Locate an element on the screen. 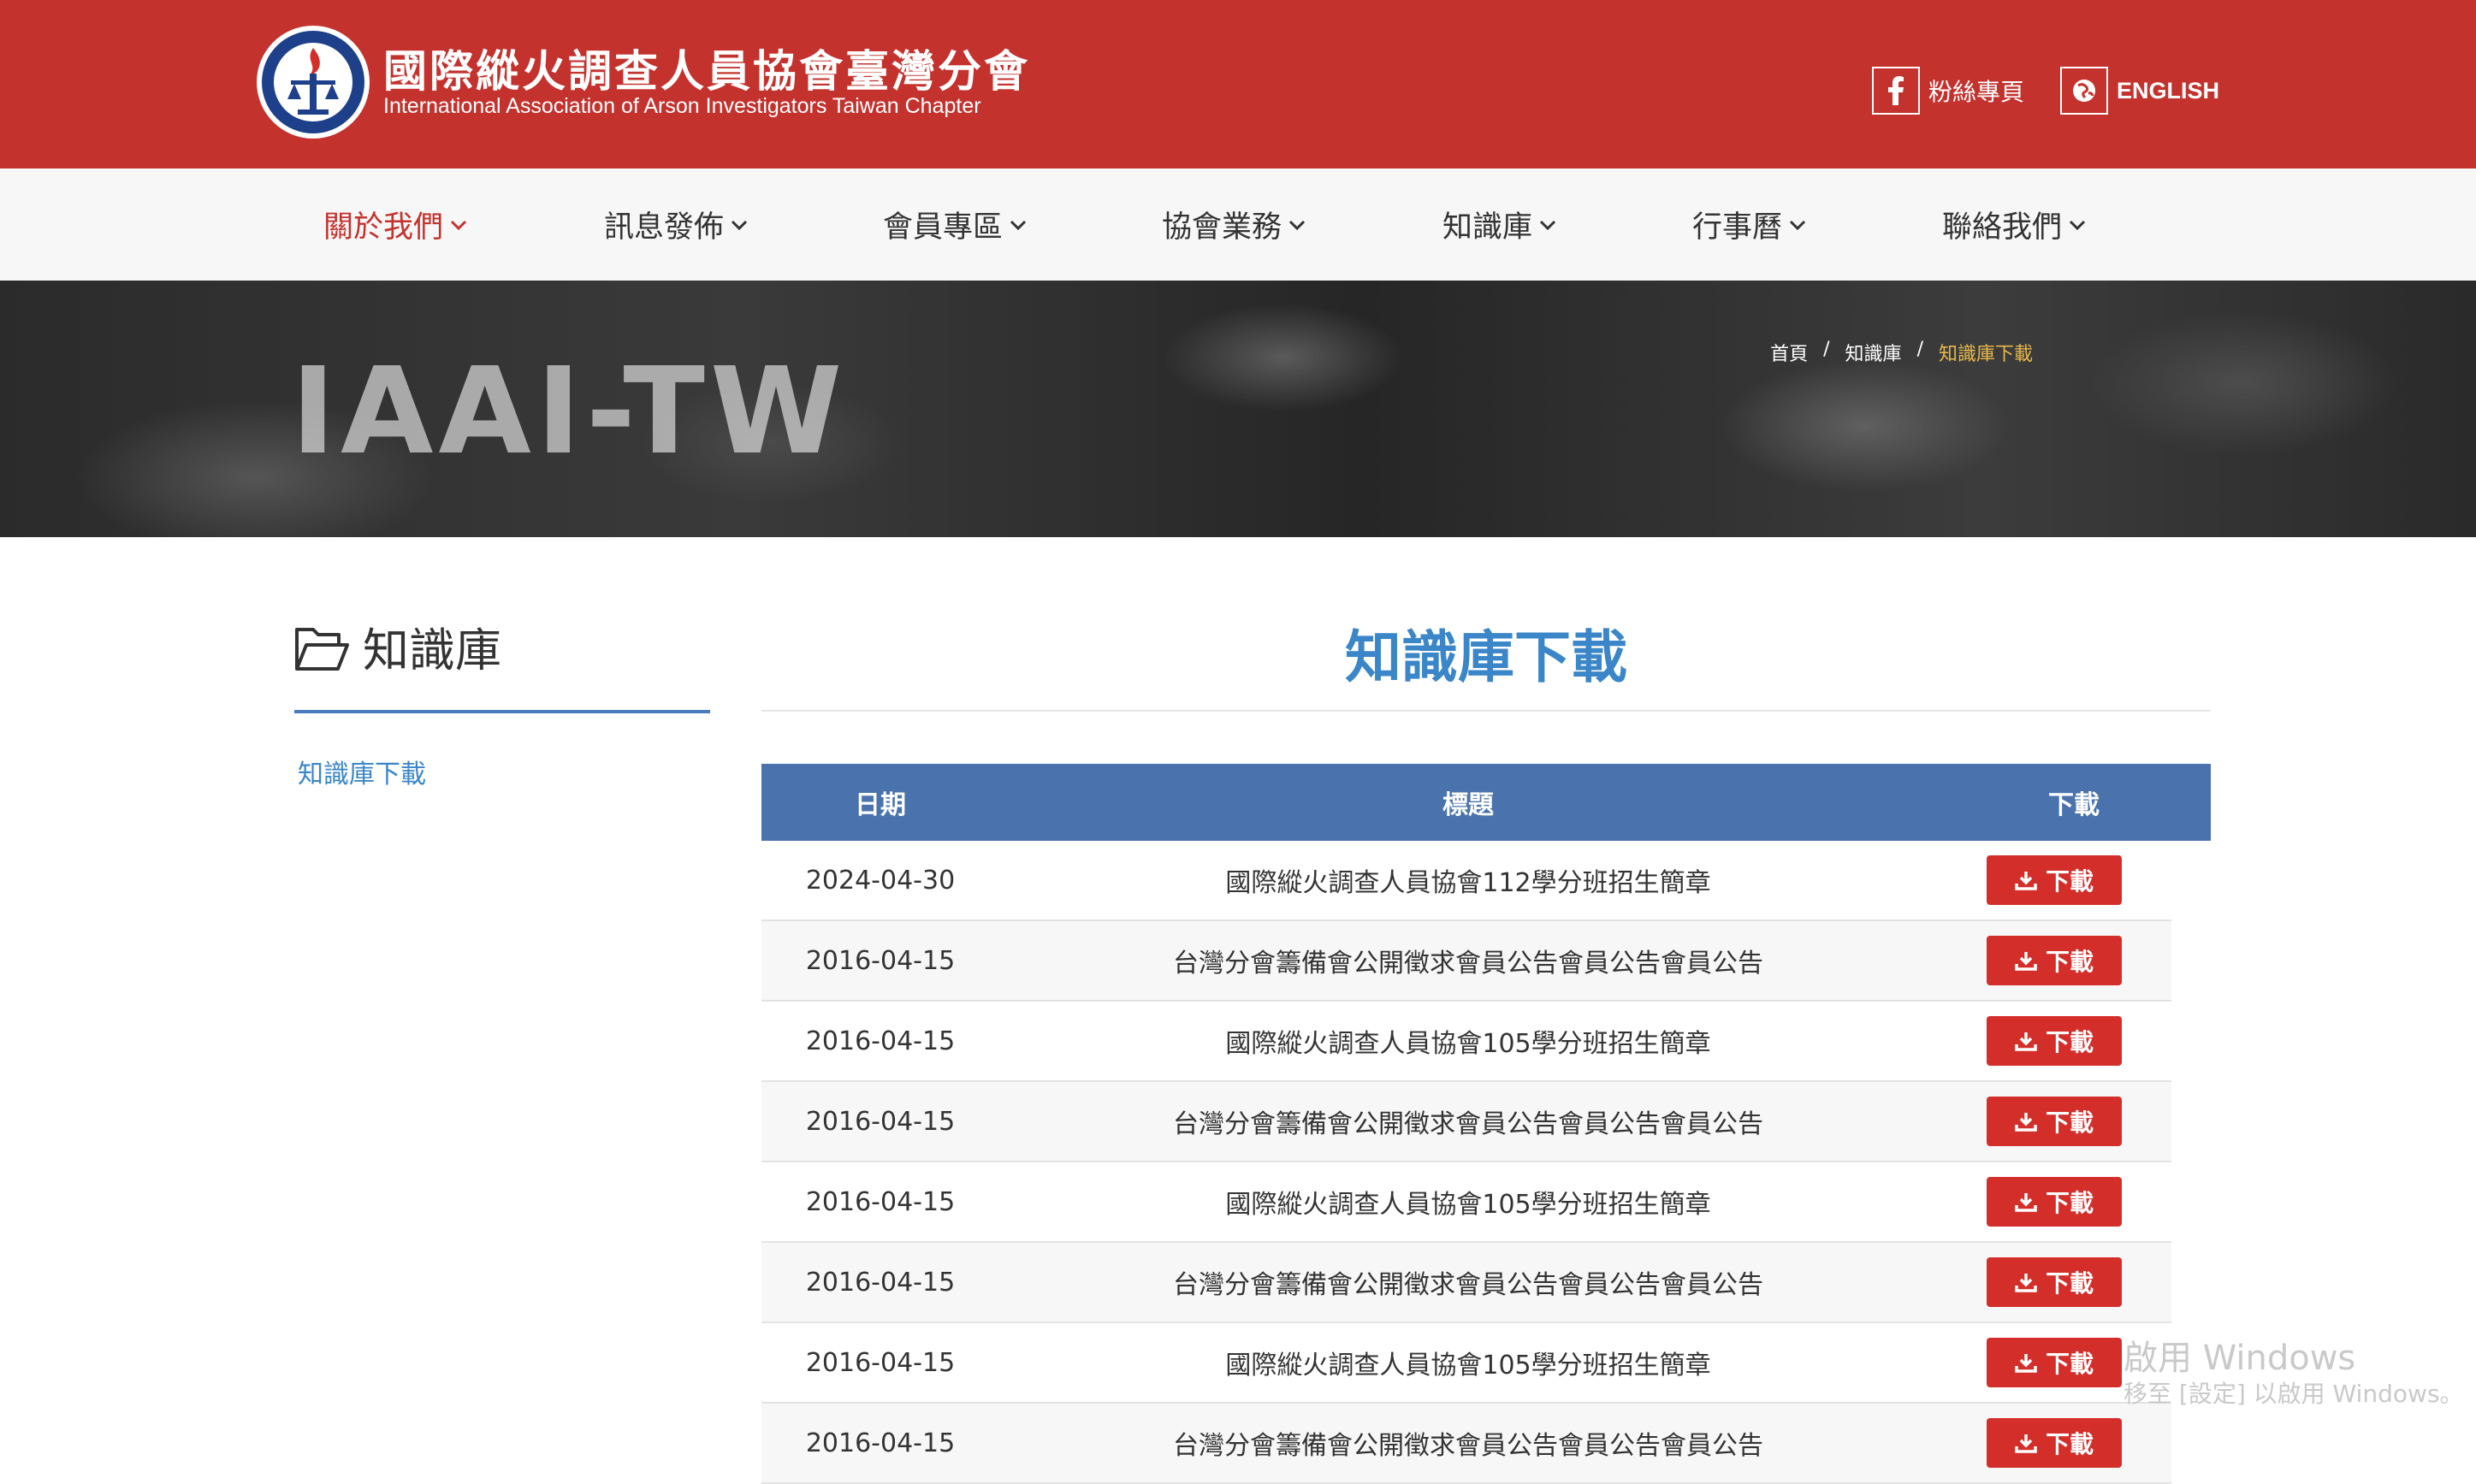  facebook-label: 粉絲專頁 is located at coordinates (1977, 92).